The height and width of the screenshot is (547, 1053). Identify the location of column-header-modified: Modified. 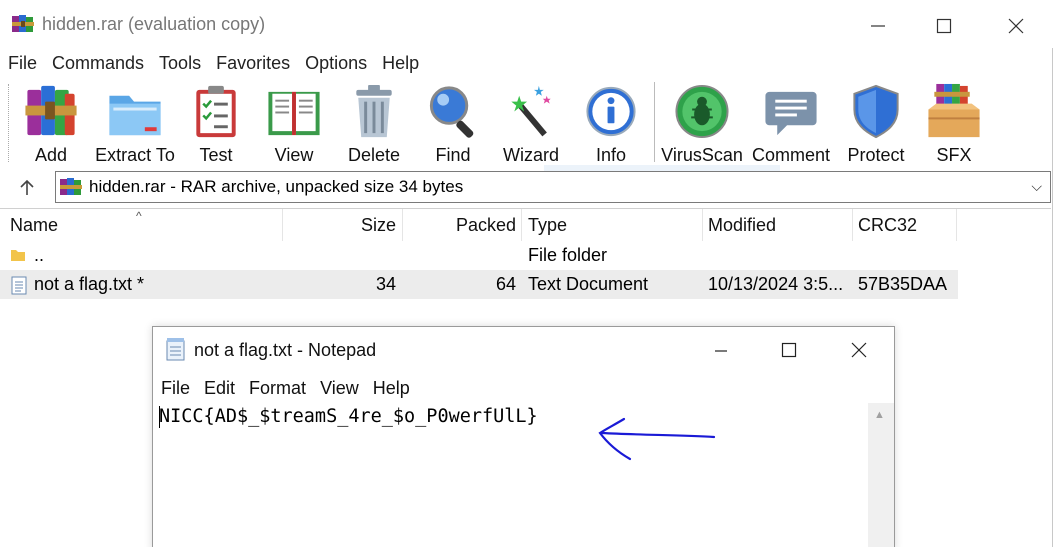
(742, 225).